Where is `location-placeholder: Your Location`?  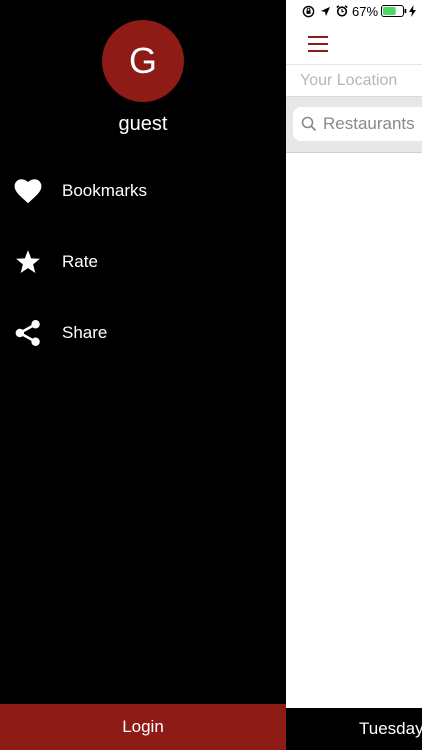 location-placeholder: Your Location is located at coordinates (349, 80).